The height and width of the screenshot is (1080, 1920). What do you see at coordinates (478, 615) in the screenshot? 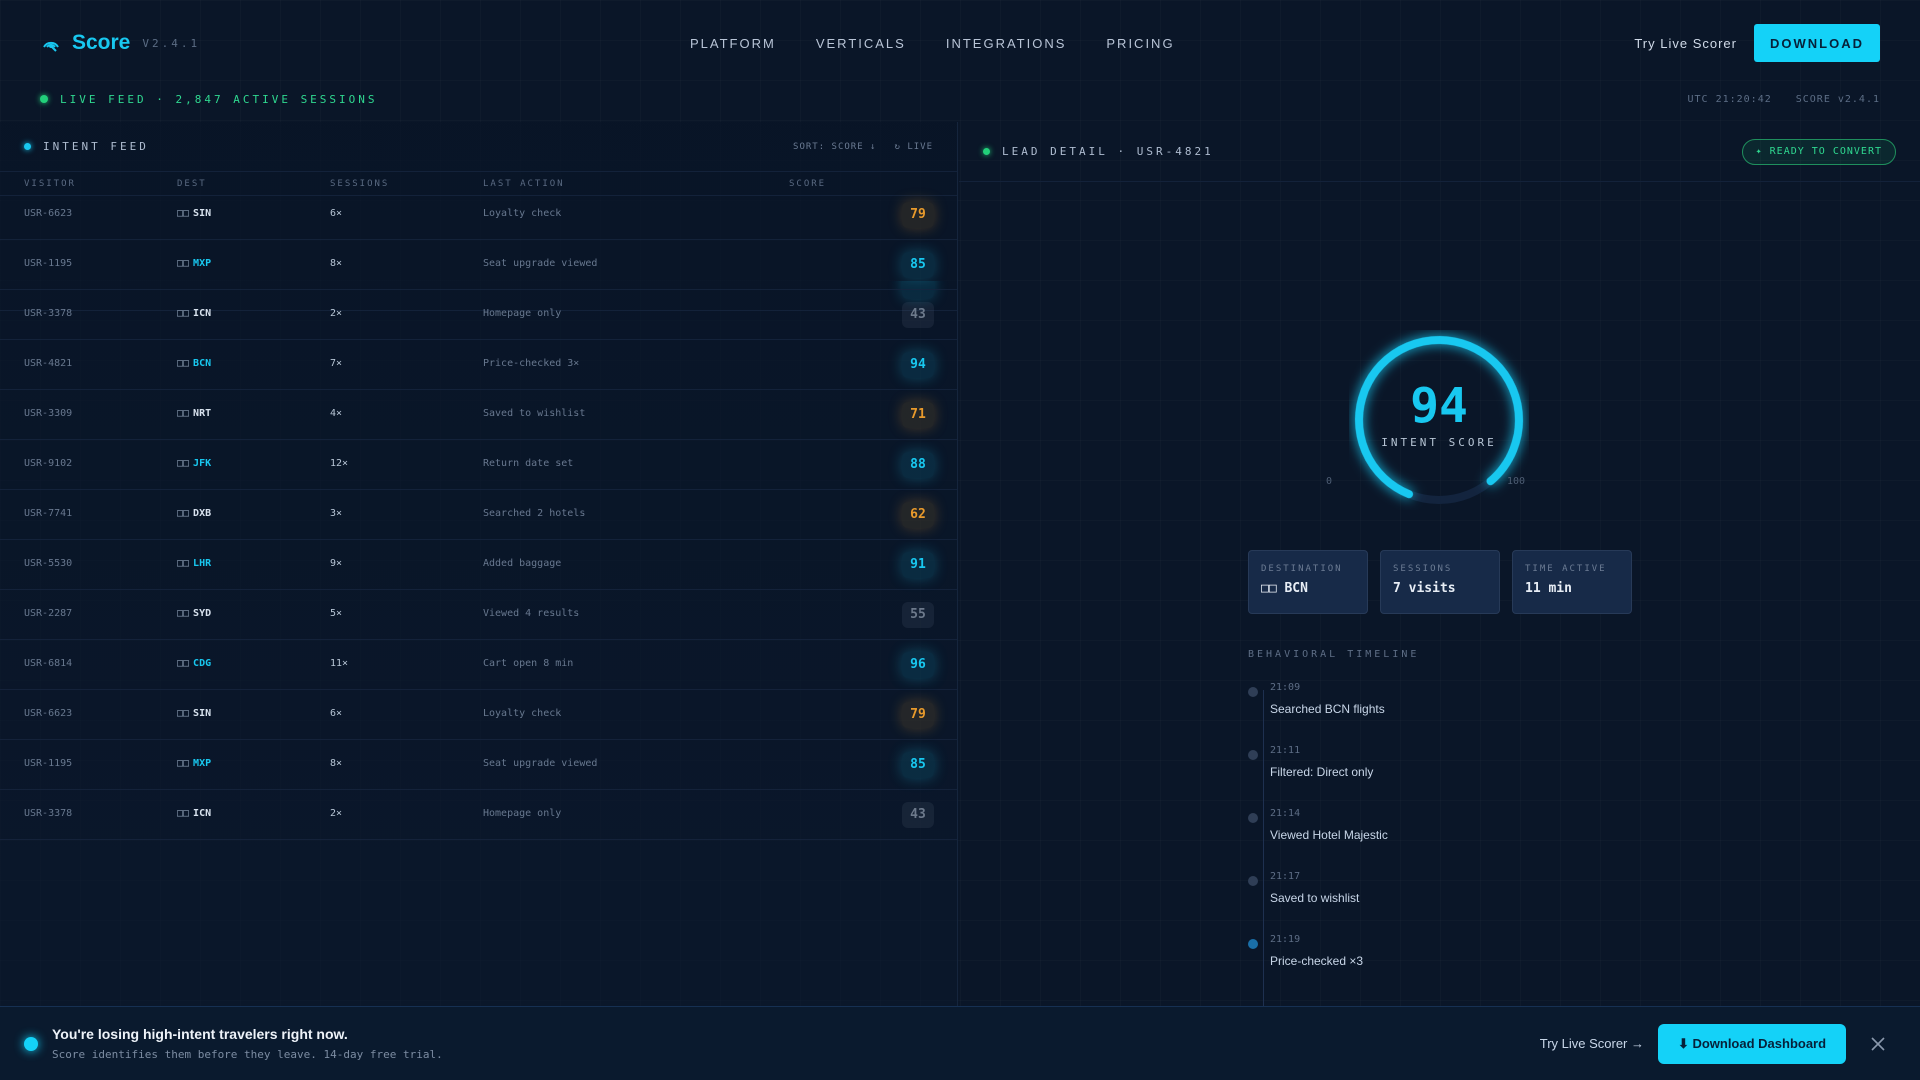
I see `table-row: USR-2287 □□ SYD 5× Viewed 4 results 55` at bounding box center [478, 615].